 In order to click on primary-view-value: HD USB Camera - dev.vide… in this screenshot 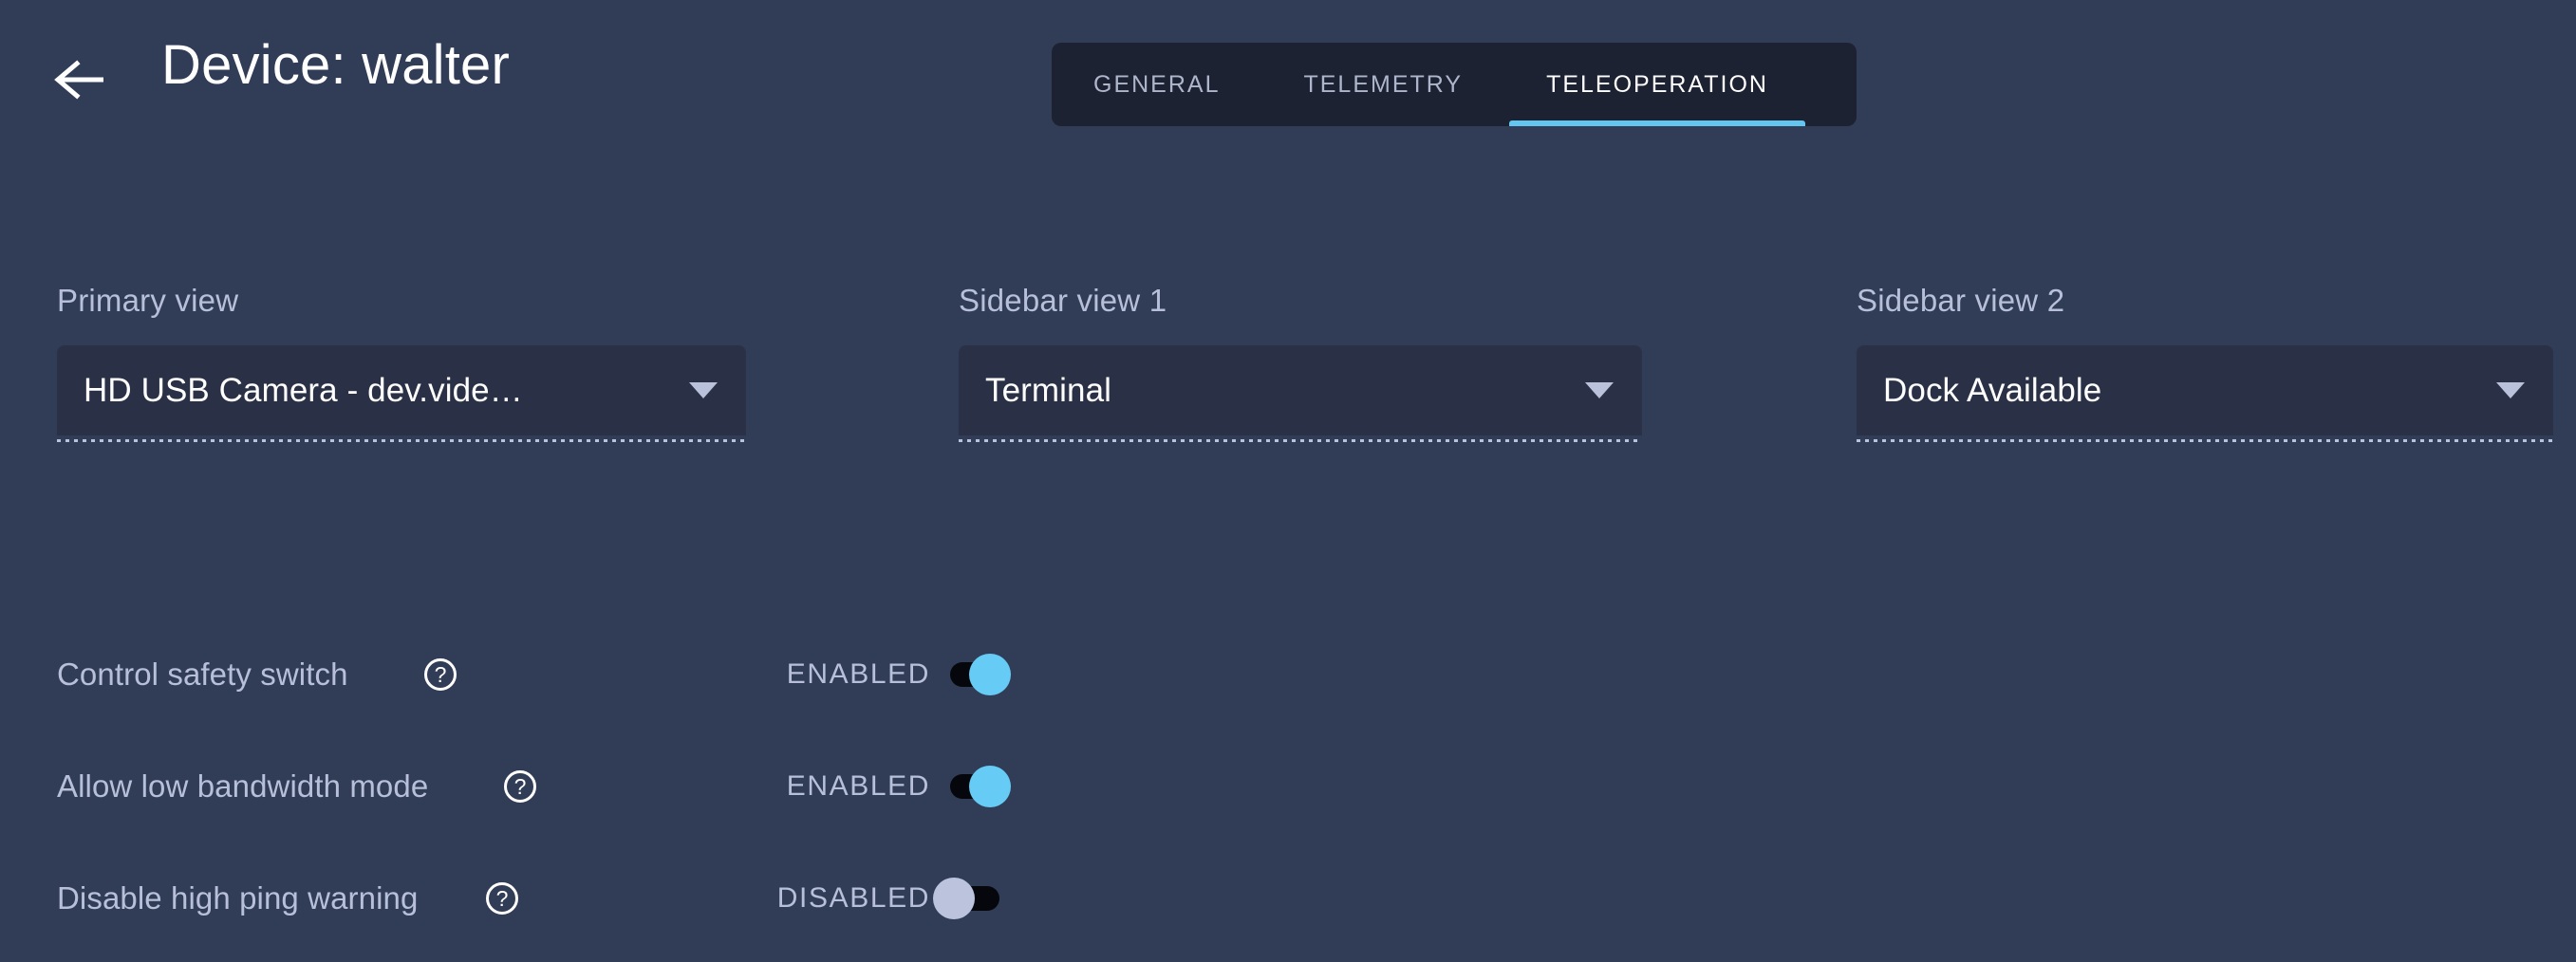, I will do `click(303, 390)`.